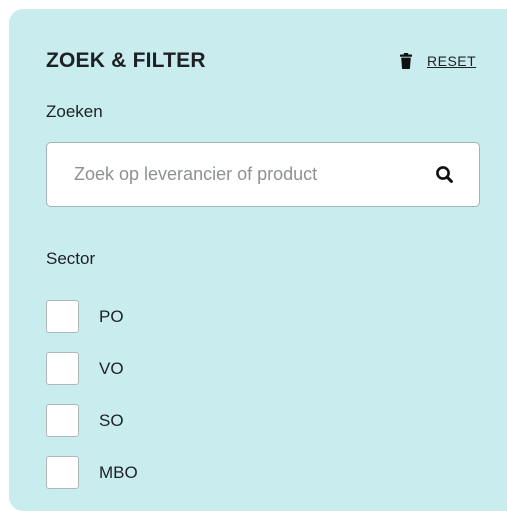 This screenshot has height=520, width=507. Describe the element at coordinates (92, 420) in the screenshot. I see `sector-option-so: SO` at that location.